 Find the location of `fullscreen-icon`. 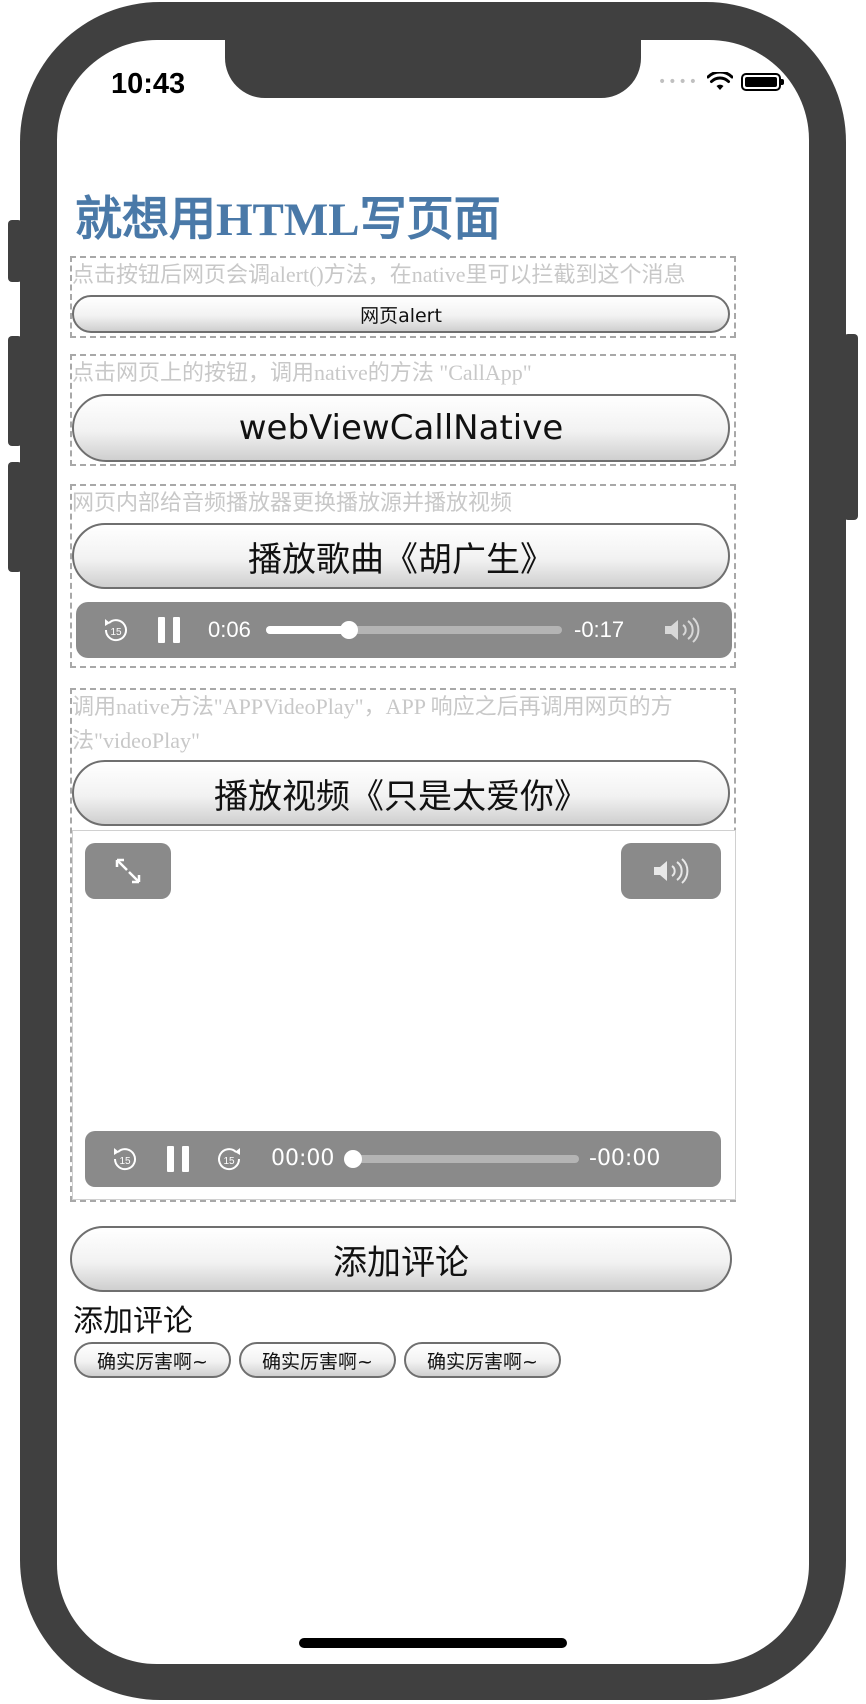

fullscreen-icon is located at coordinates (128, 871).